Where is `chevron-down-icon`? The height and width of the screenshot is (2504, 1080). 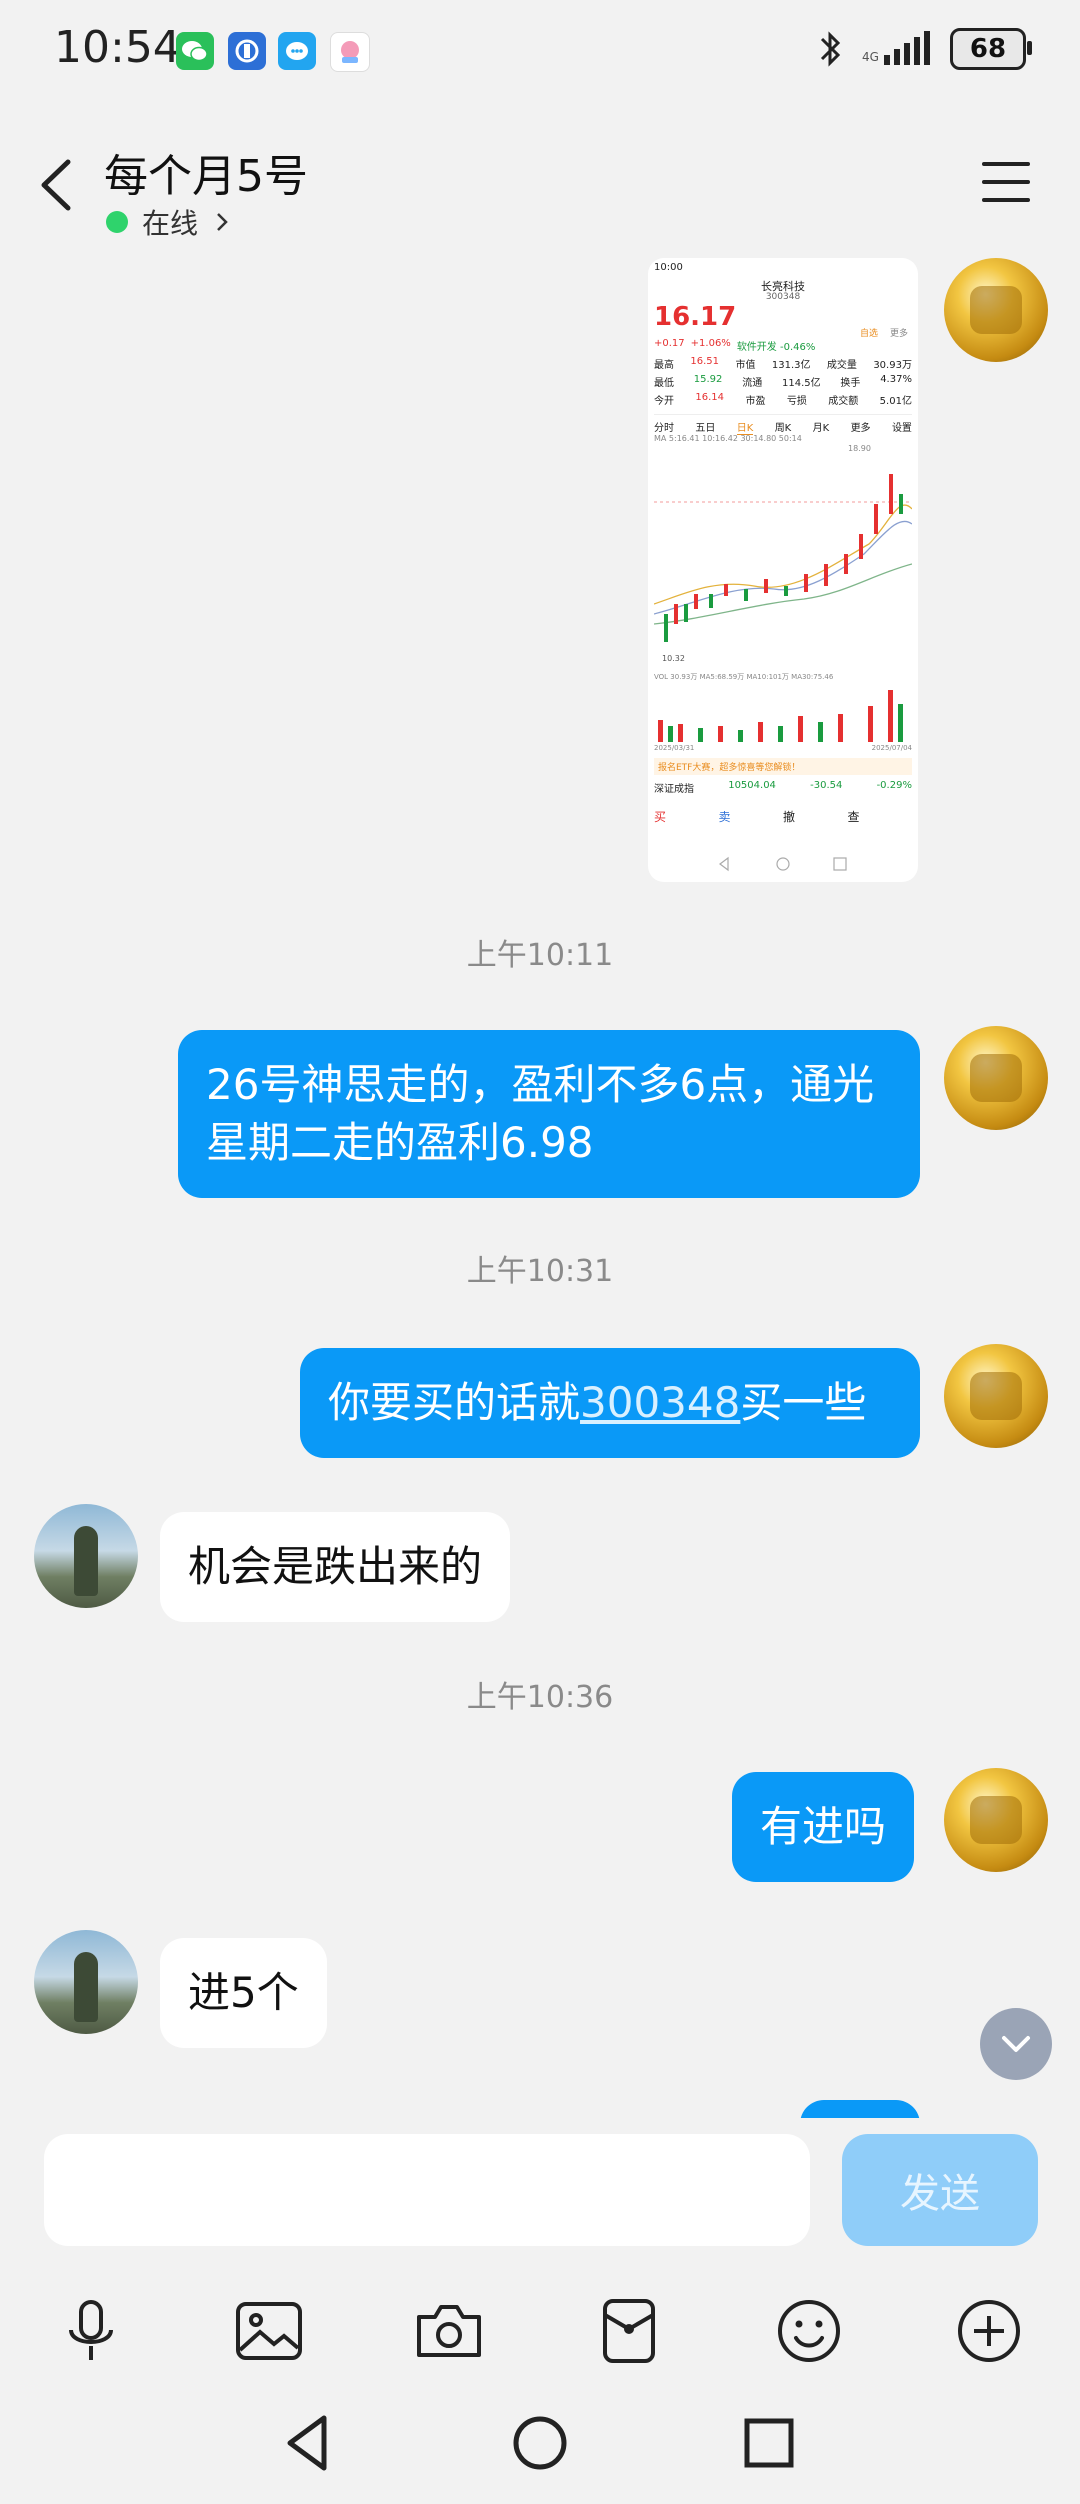
chevron-down-icon is located at coordinates (1016, 2044).